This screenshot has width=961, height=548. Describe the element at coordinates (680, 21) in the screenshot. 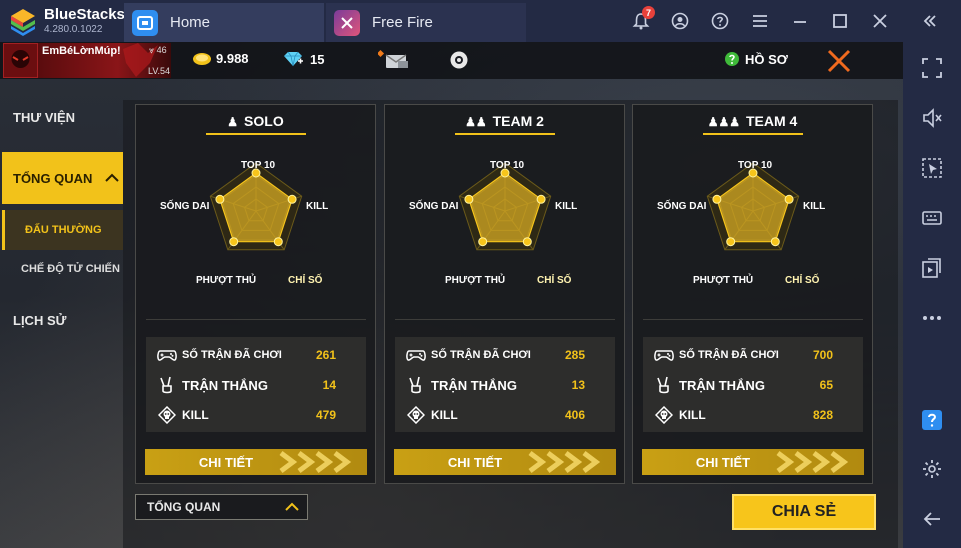

I see `account-icon` at that location.